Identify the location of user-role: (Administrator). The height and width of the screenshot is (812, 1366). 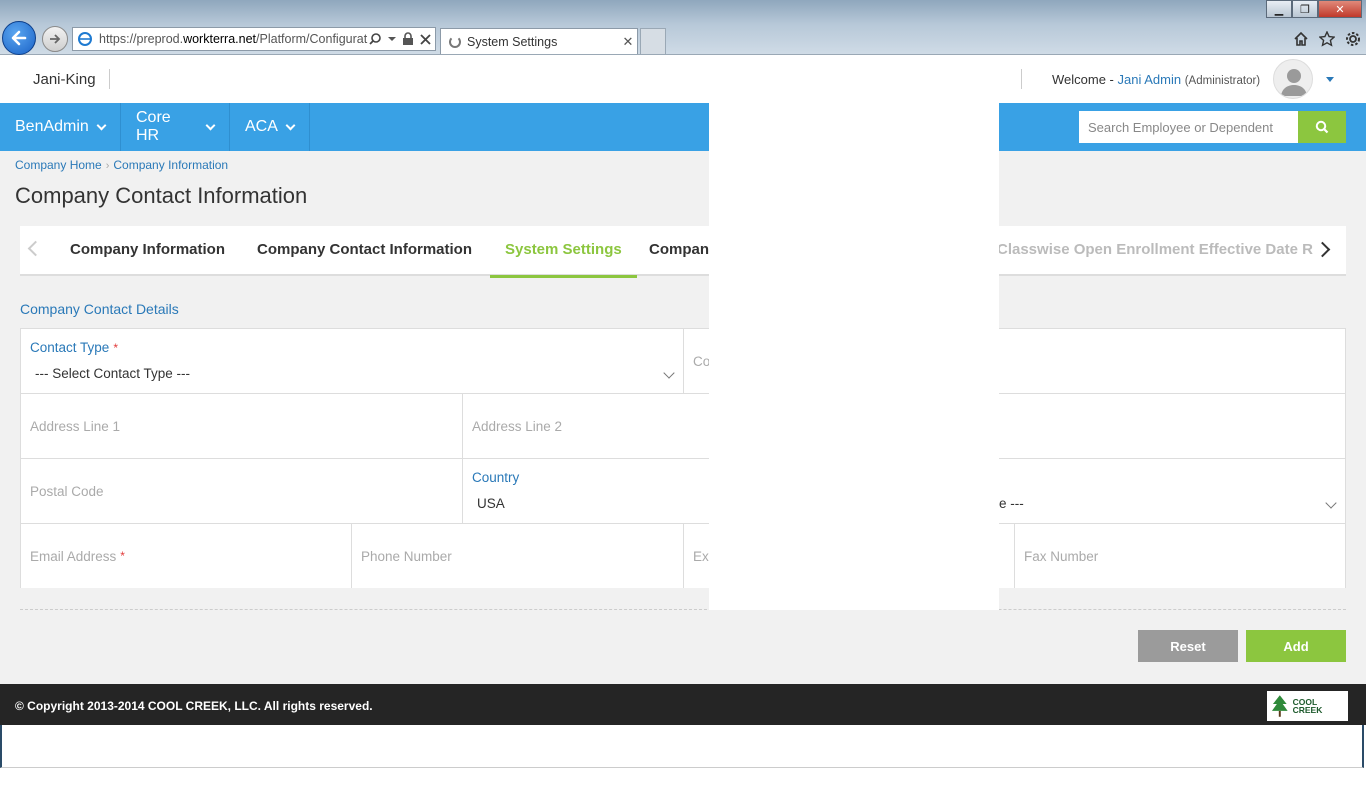
(1222, 81).